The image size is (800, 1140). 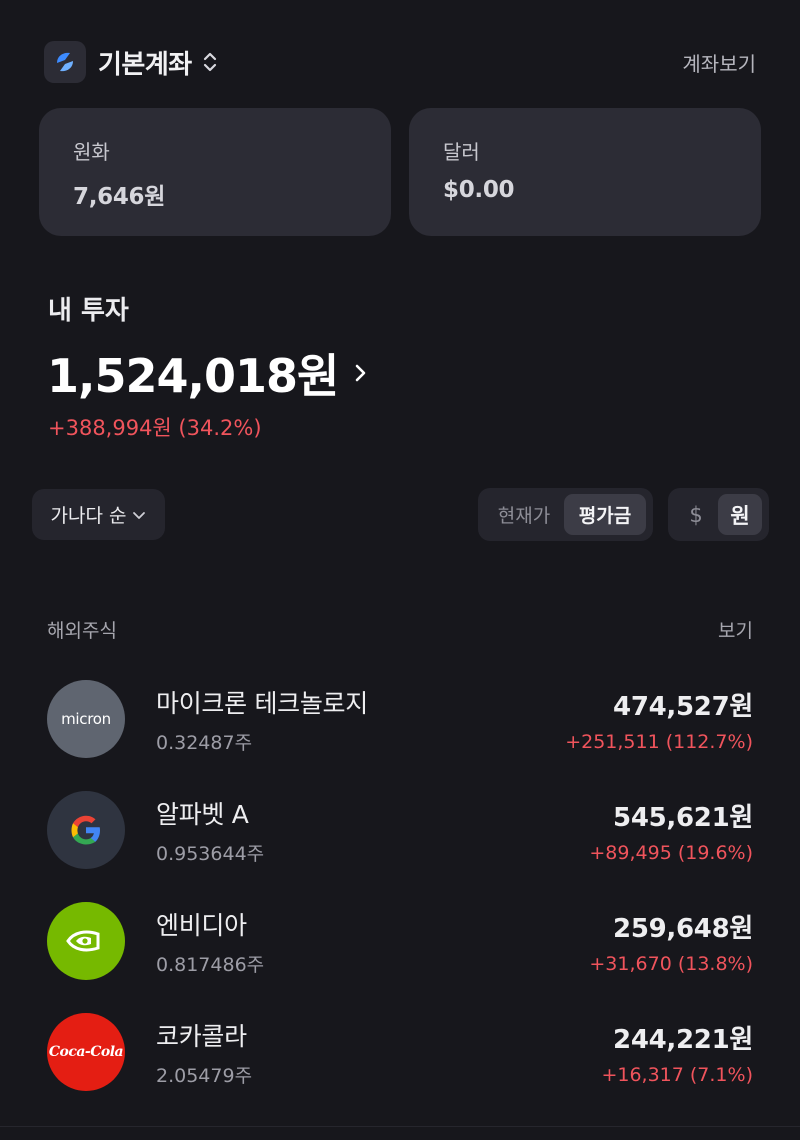 I want to click on investment-change: +388,994원 (34.2%), so click(x=155, y=428).